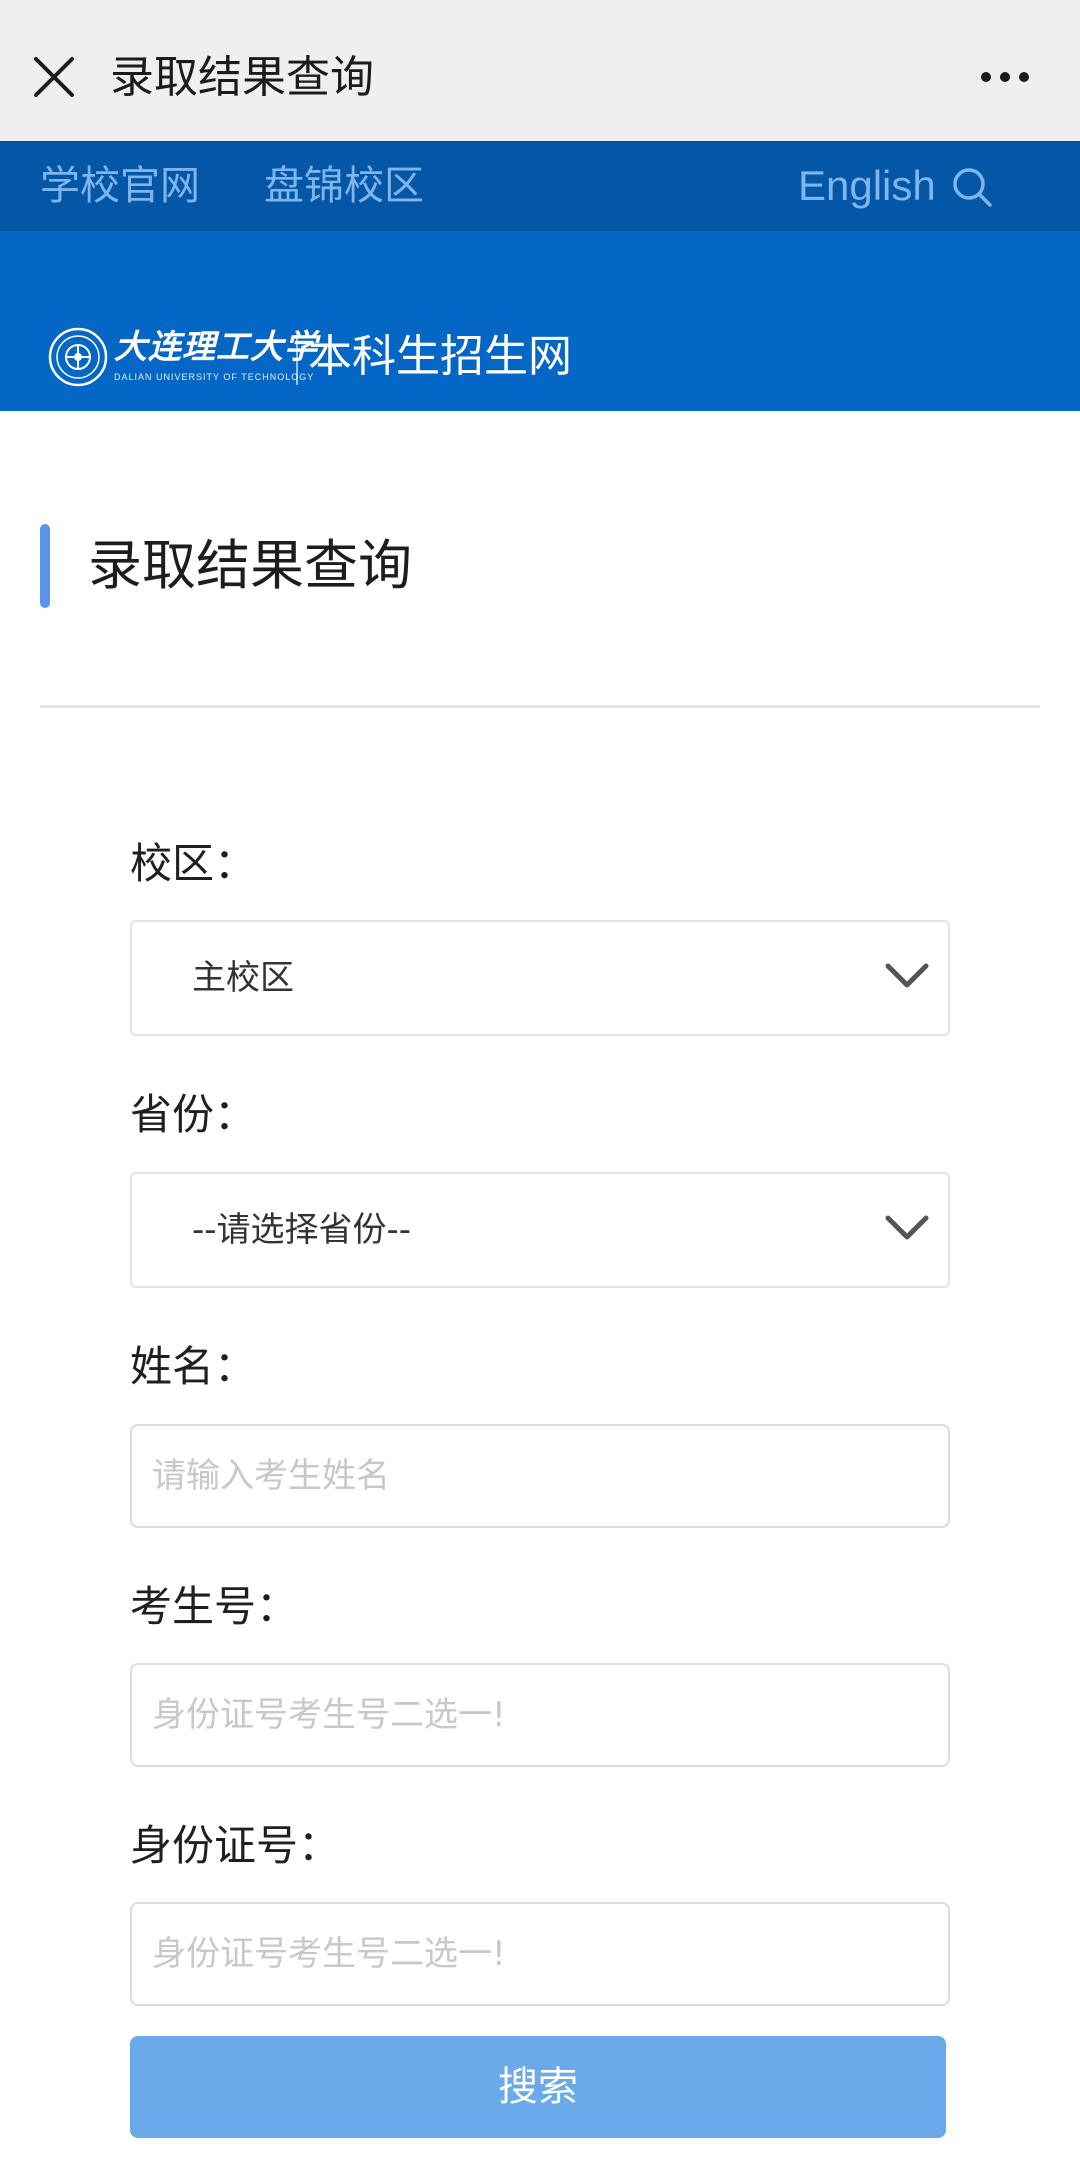  I want to click on exam-number-label: 考生号：, so click(214, 1606).